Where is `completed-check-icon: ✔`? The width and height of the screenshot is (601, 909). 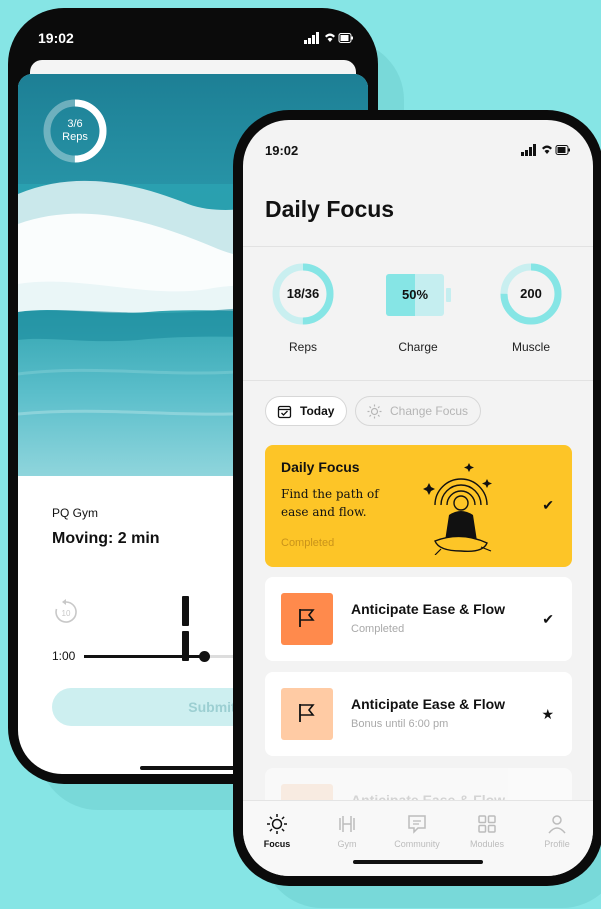
completed-check-icon: ✔ is located at coordinates (548, 505).